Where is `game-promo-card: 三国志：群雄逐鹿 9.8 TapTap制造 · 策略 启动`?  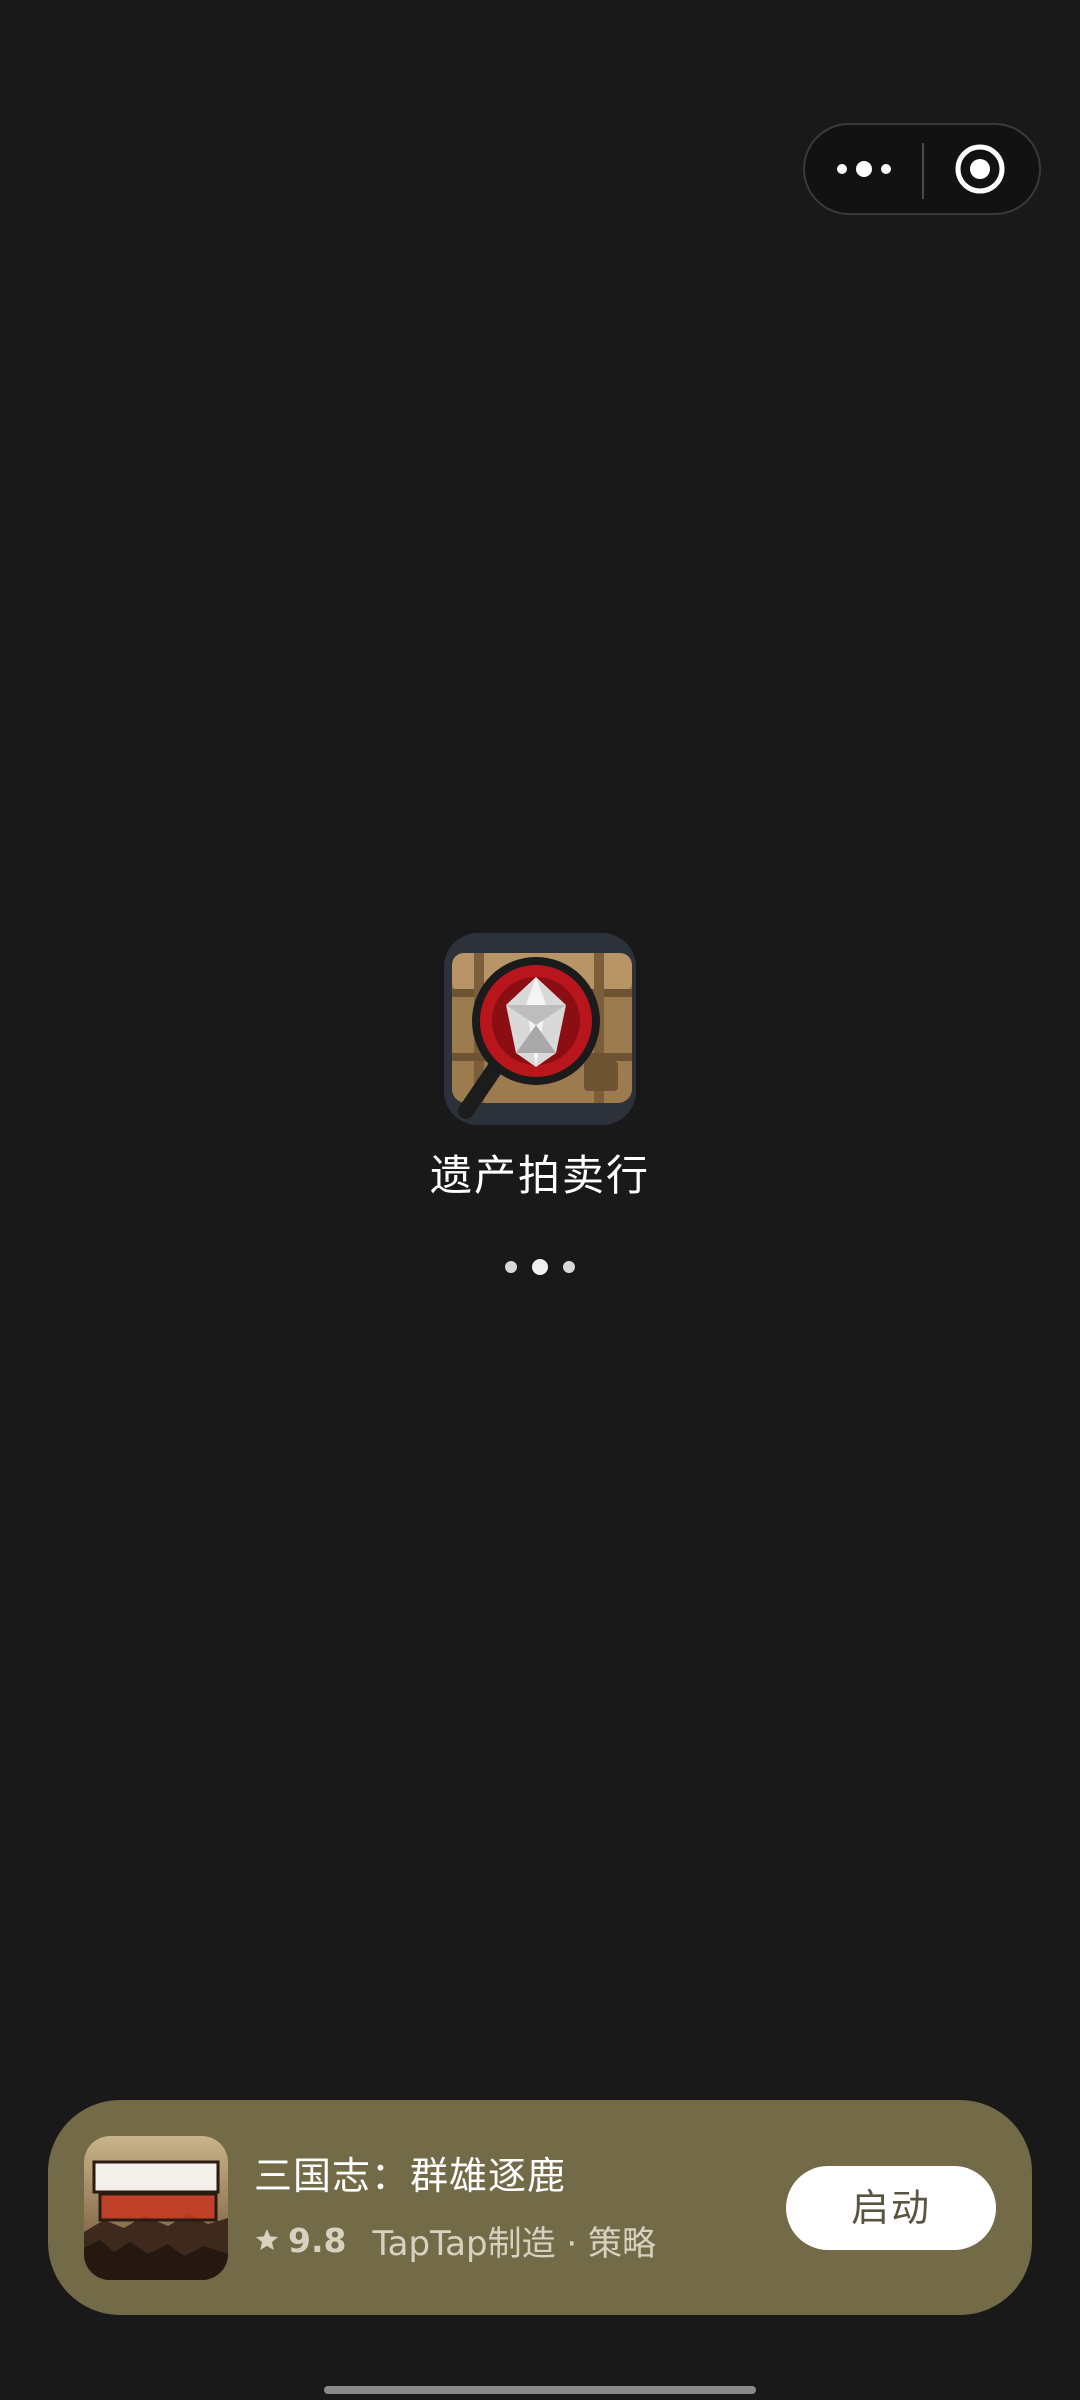
game-promo-card: 三国志：群雄逐鹿 9.8 TapTap制造 · 策略 启动 is located at coordinates (540, 2207).